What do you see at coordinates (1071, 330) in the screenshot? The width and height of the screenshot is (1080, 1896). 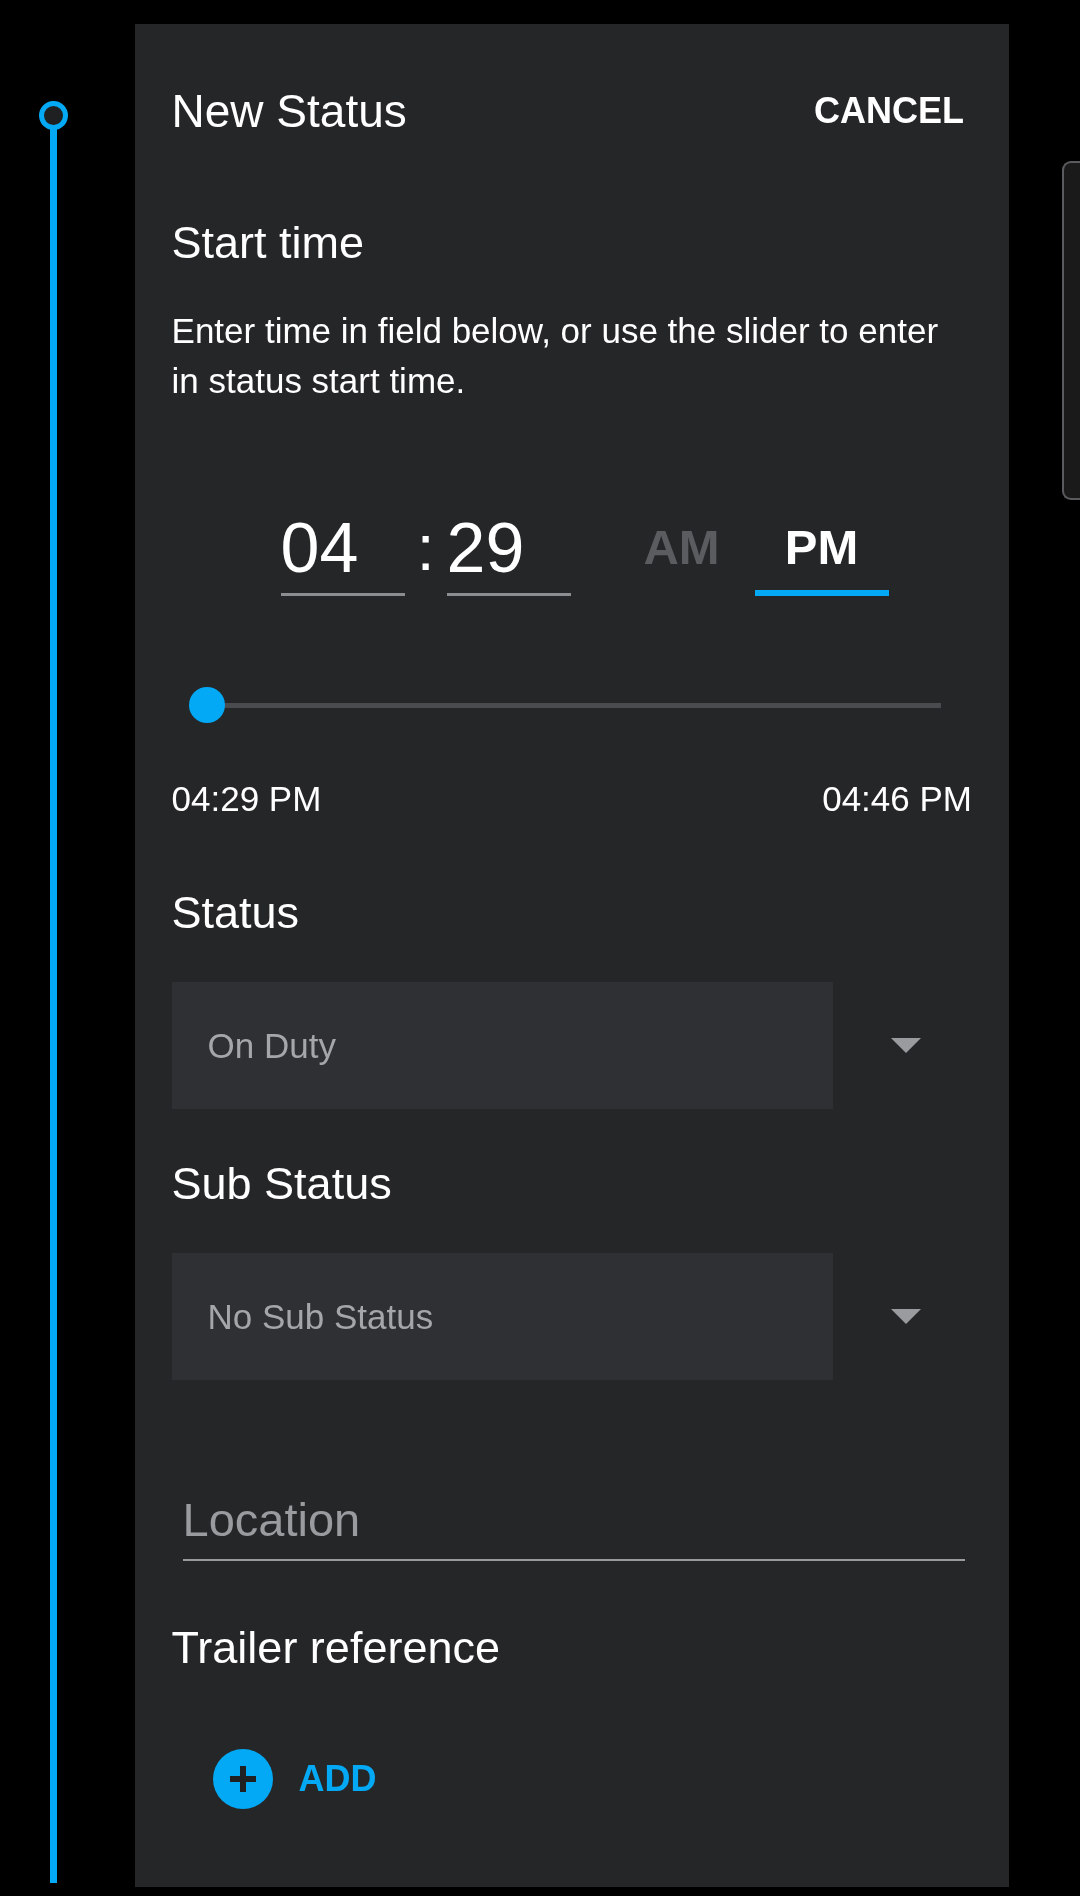 I see `scrollbar` at bounding box center [1071, 330].